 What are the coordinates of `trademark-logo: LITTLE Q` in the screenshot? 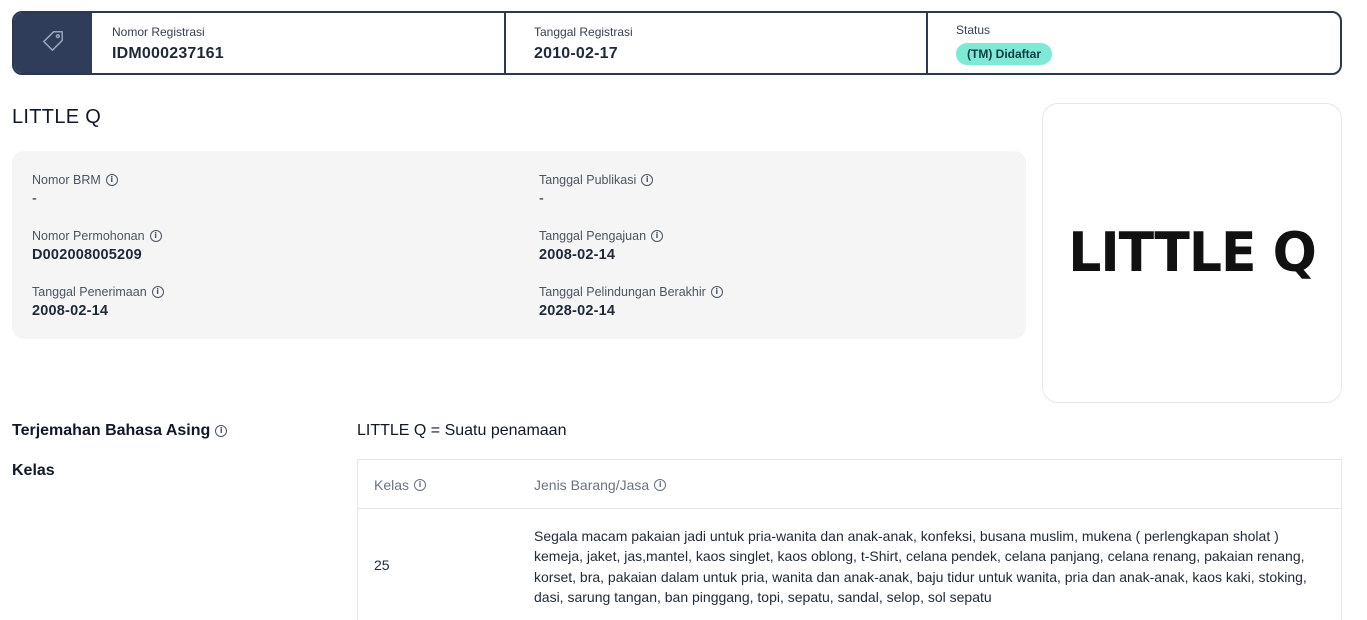 It's located at (1192, 253).